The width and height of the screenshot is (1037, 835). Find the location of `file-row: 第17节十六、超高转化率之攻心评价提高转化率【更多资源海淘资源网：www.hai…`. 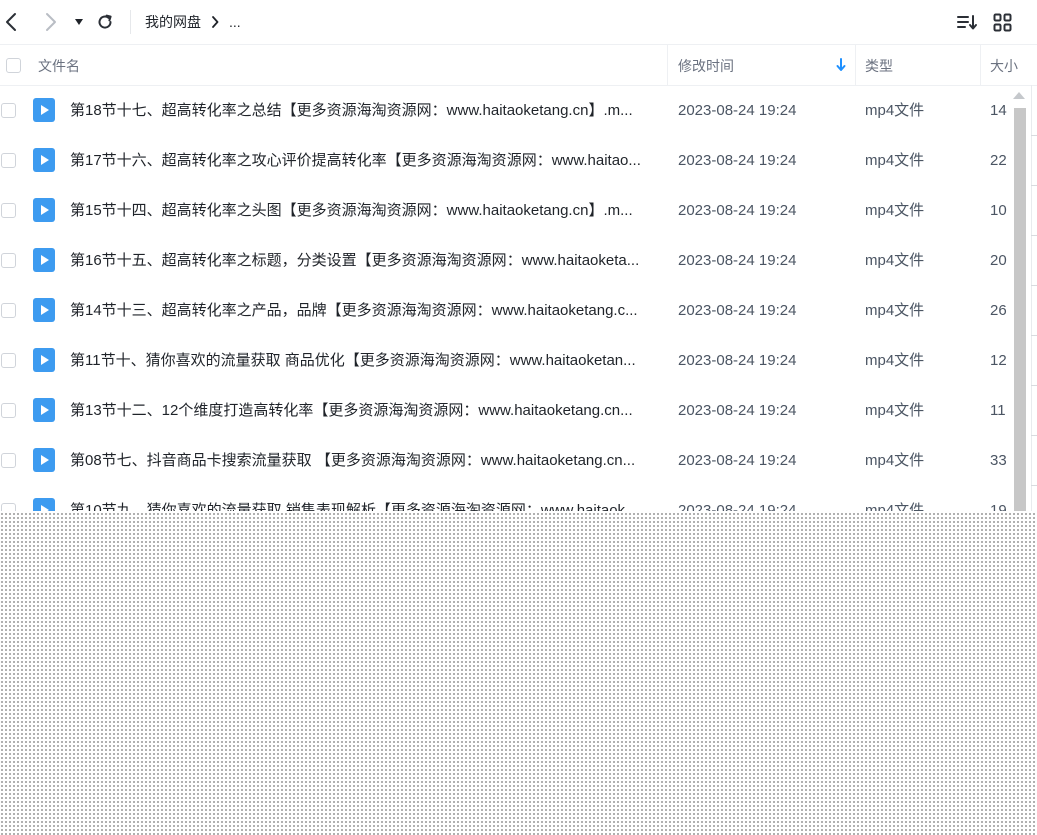

file-row: 第17节十六、超高转化率之攻心评价提高转化率【更多资源海淘资源网：www.hai… is located at coordinates (518, 161).